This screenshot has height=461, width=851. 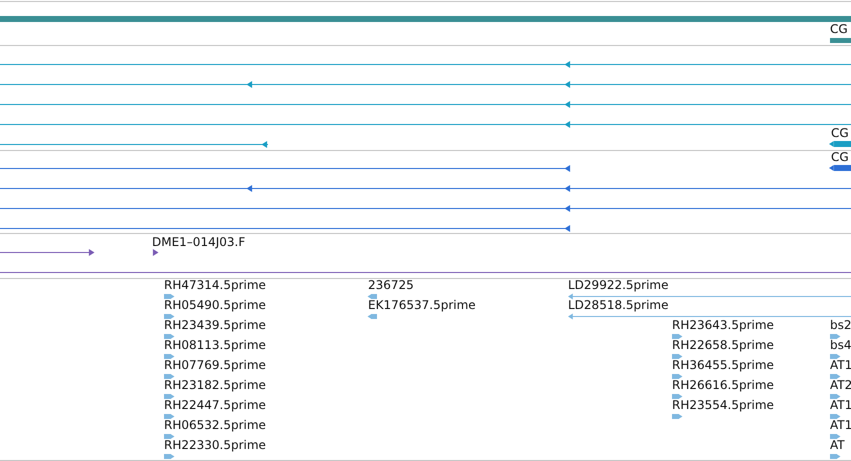 What do you see at coordinates (215, 405) in the screenshot?
I see `feature-label: RH22447.5prime` at bounding box center [215, 405].